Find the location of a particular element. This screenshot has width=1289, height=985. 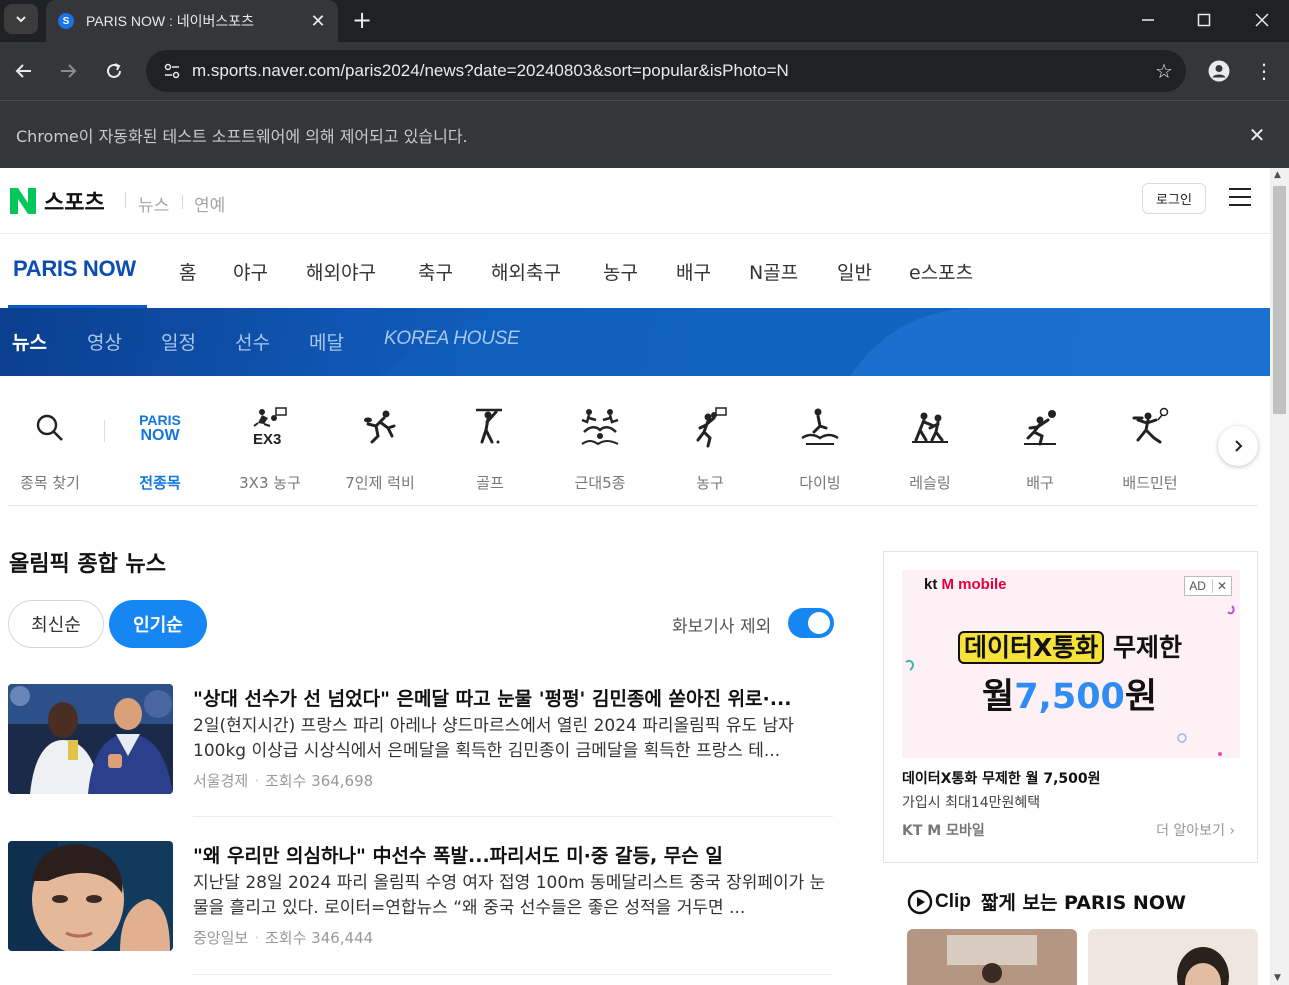

bookmark-star-icon: ☆ is located at coordinates (1164, 71).